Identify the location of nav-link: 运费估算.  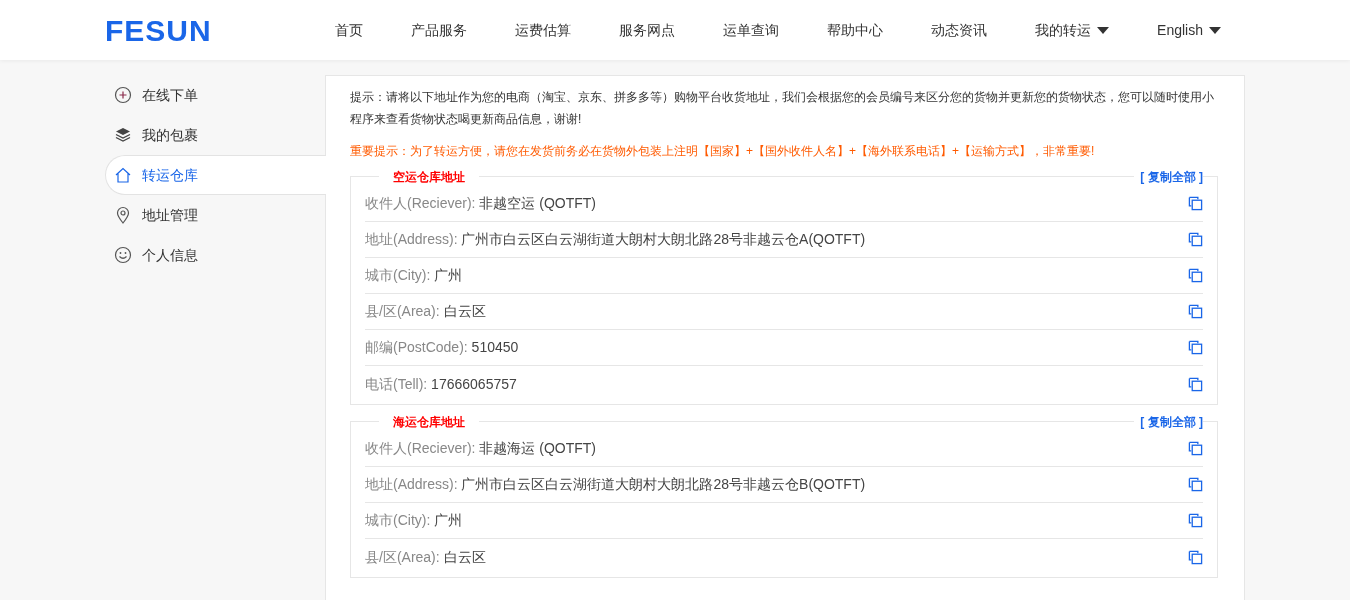
(543, 30).